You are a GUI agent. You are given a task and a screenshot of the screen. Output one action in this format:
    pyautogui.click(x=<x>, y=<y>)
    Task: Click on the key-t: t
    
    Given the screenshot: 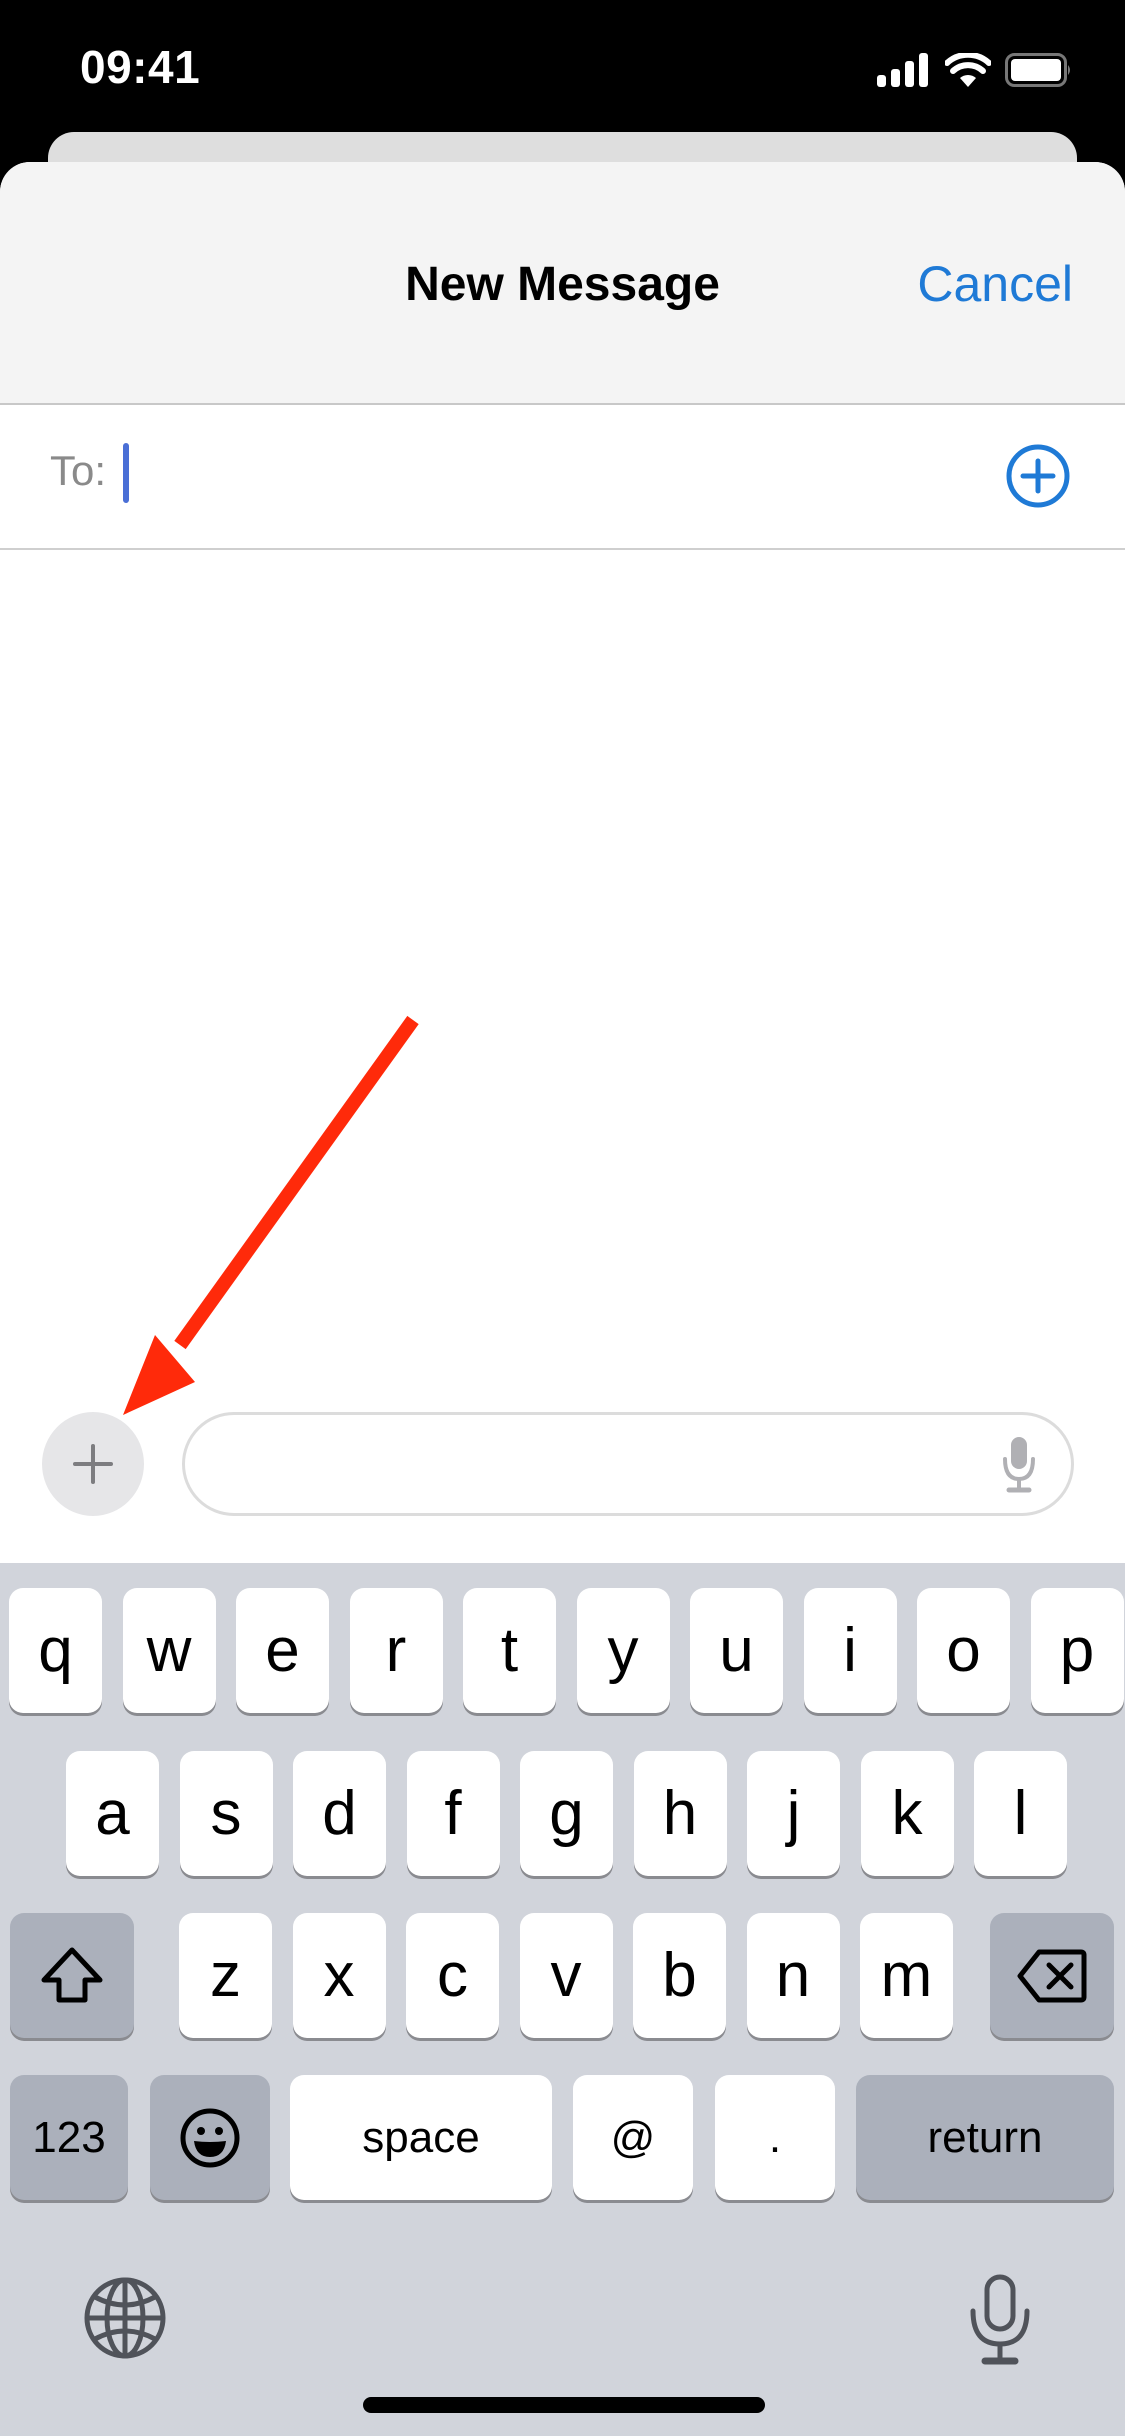 What is the action you would take?
    pyautogui.click(x=509, y=1650)
    